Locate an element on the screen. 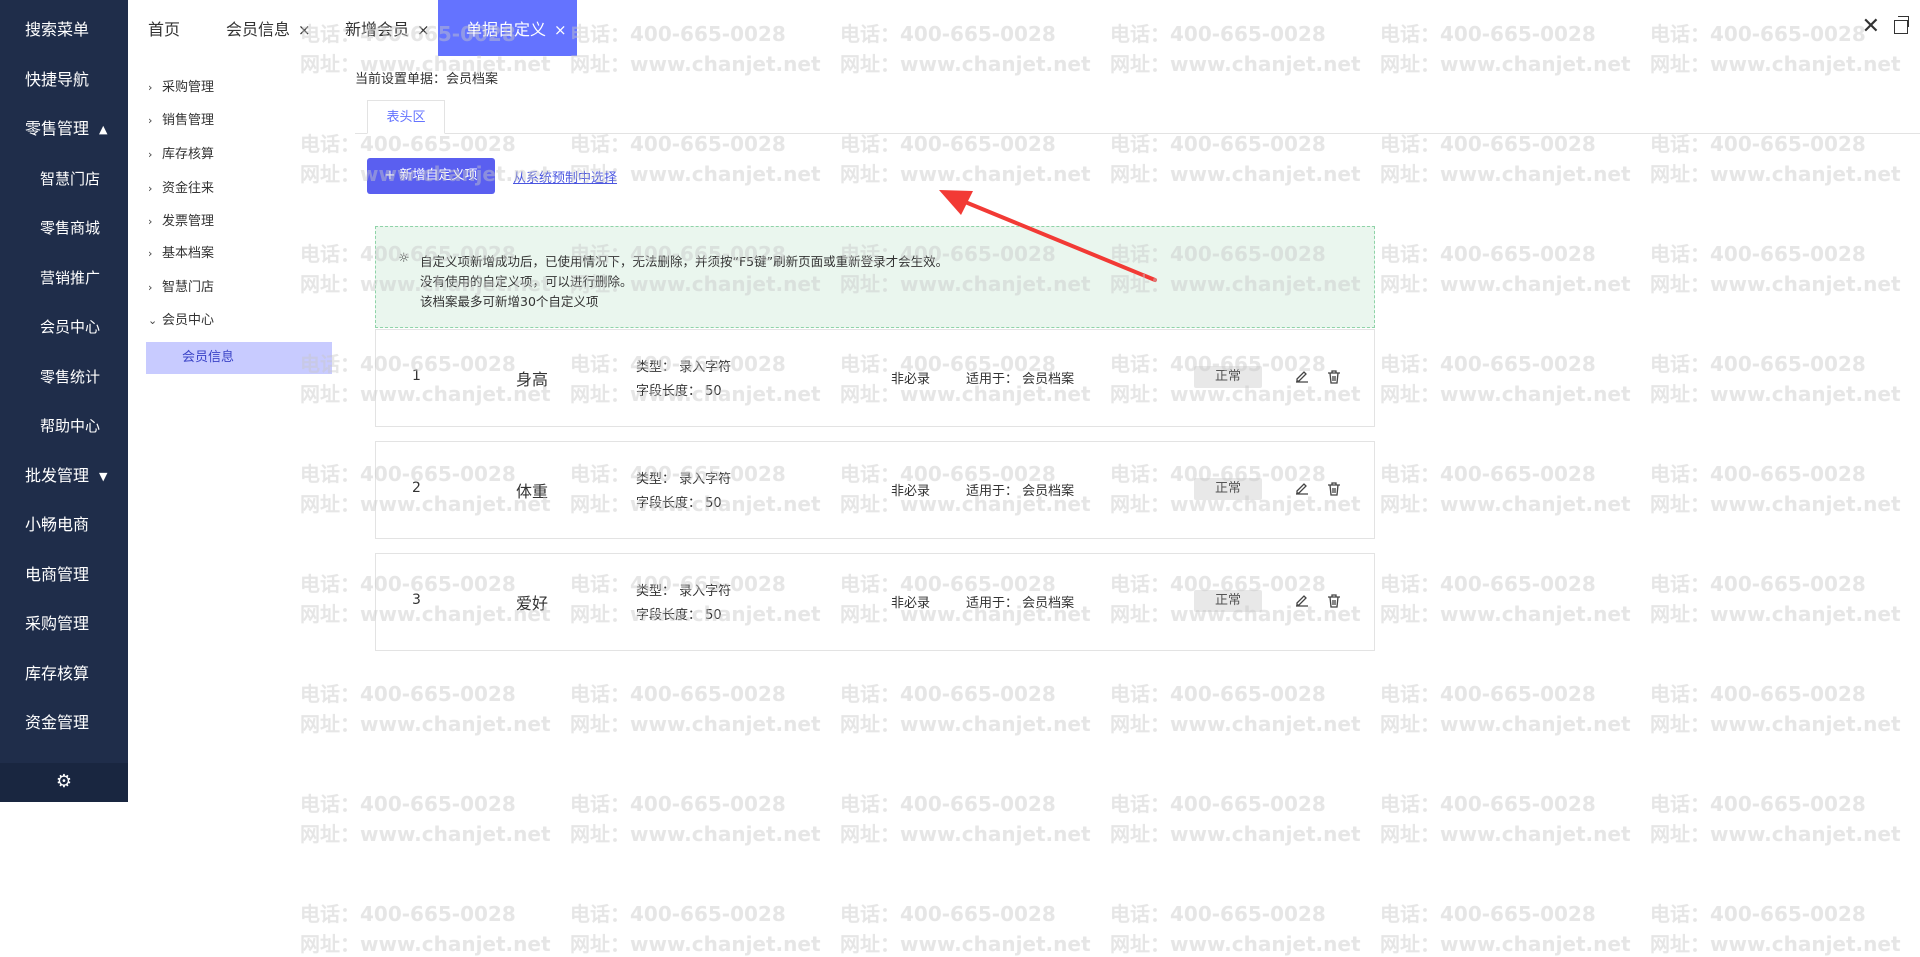  tree-node-basic-files: › 基本档案 is located at coordinates (181, 254).